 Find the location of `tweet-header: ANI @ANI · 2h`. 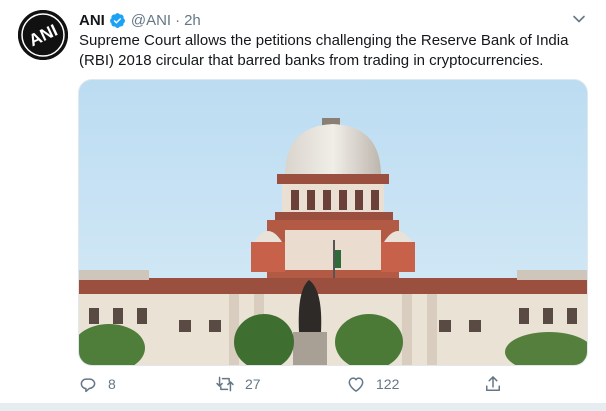

tweet-header: ANI @ANI · 2h is located at coordinates (140, 20).